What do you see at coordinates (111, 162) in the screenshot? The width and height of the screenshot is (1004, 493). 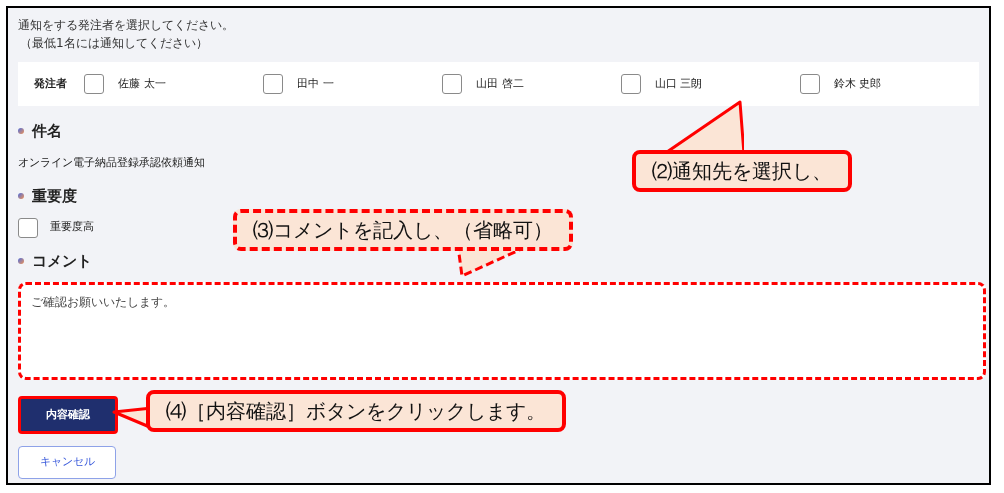 I see `subject-value: オンライン電子納品登録承認依頼通知` at bounding box center [111, 162].